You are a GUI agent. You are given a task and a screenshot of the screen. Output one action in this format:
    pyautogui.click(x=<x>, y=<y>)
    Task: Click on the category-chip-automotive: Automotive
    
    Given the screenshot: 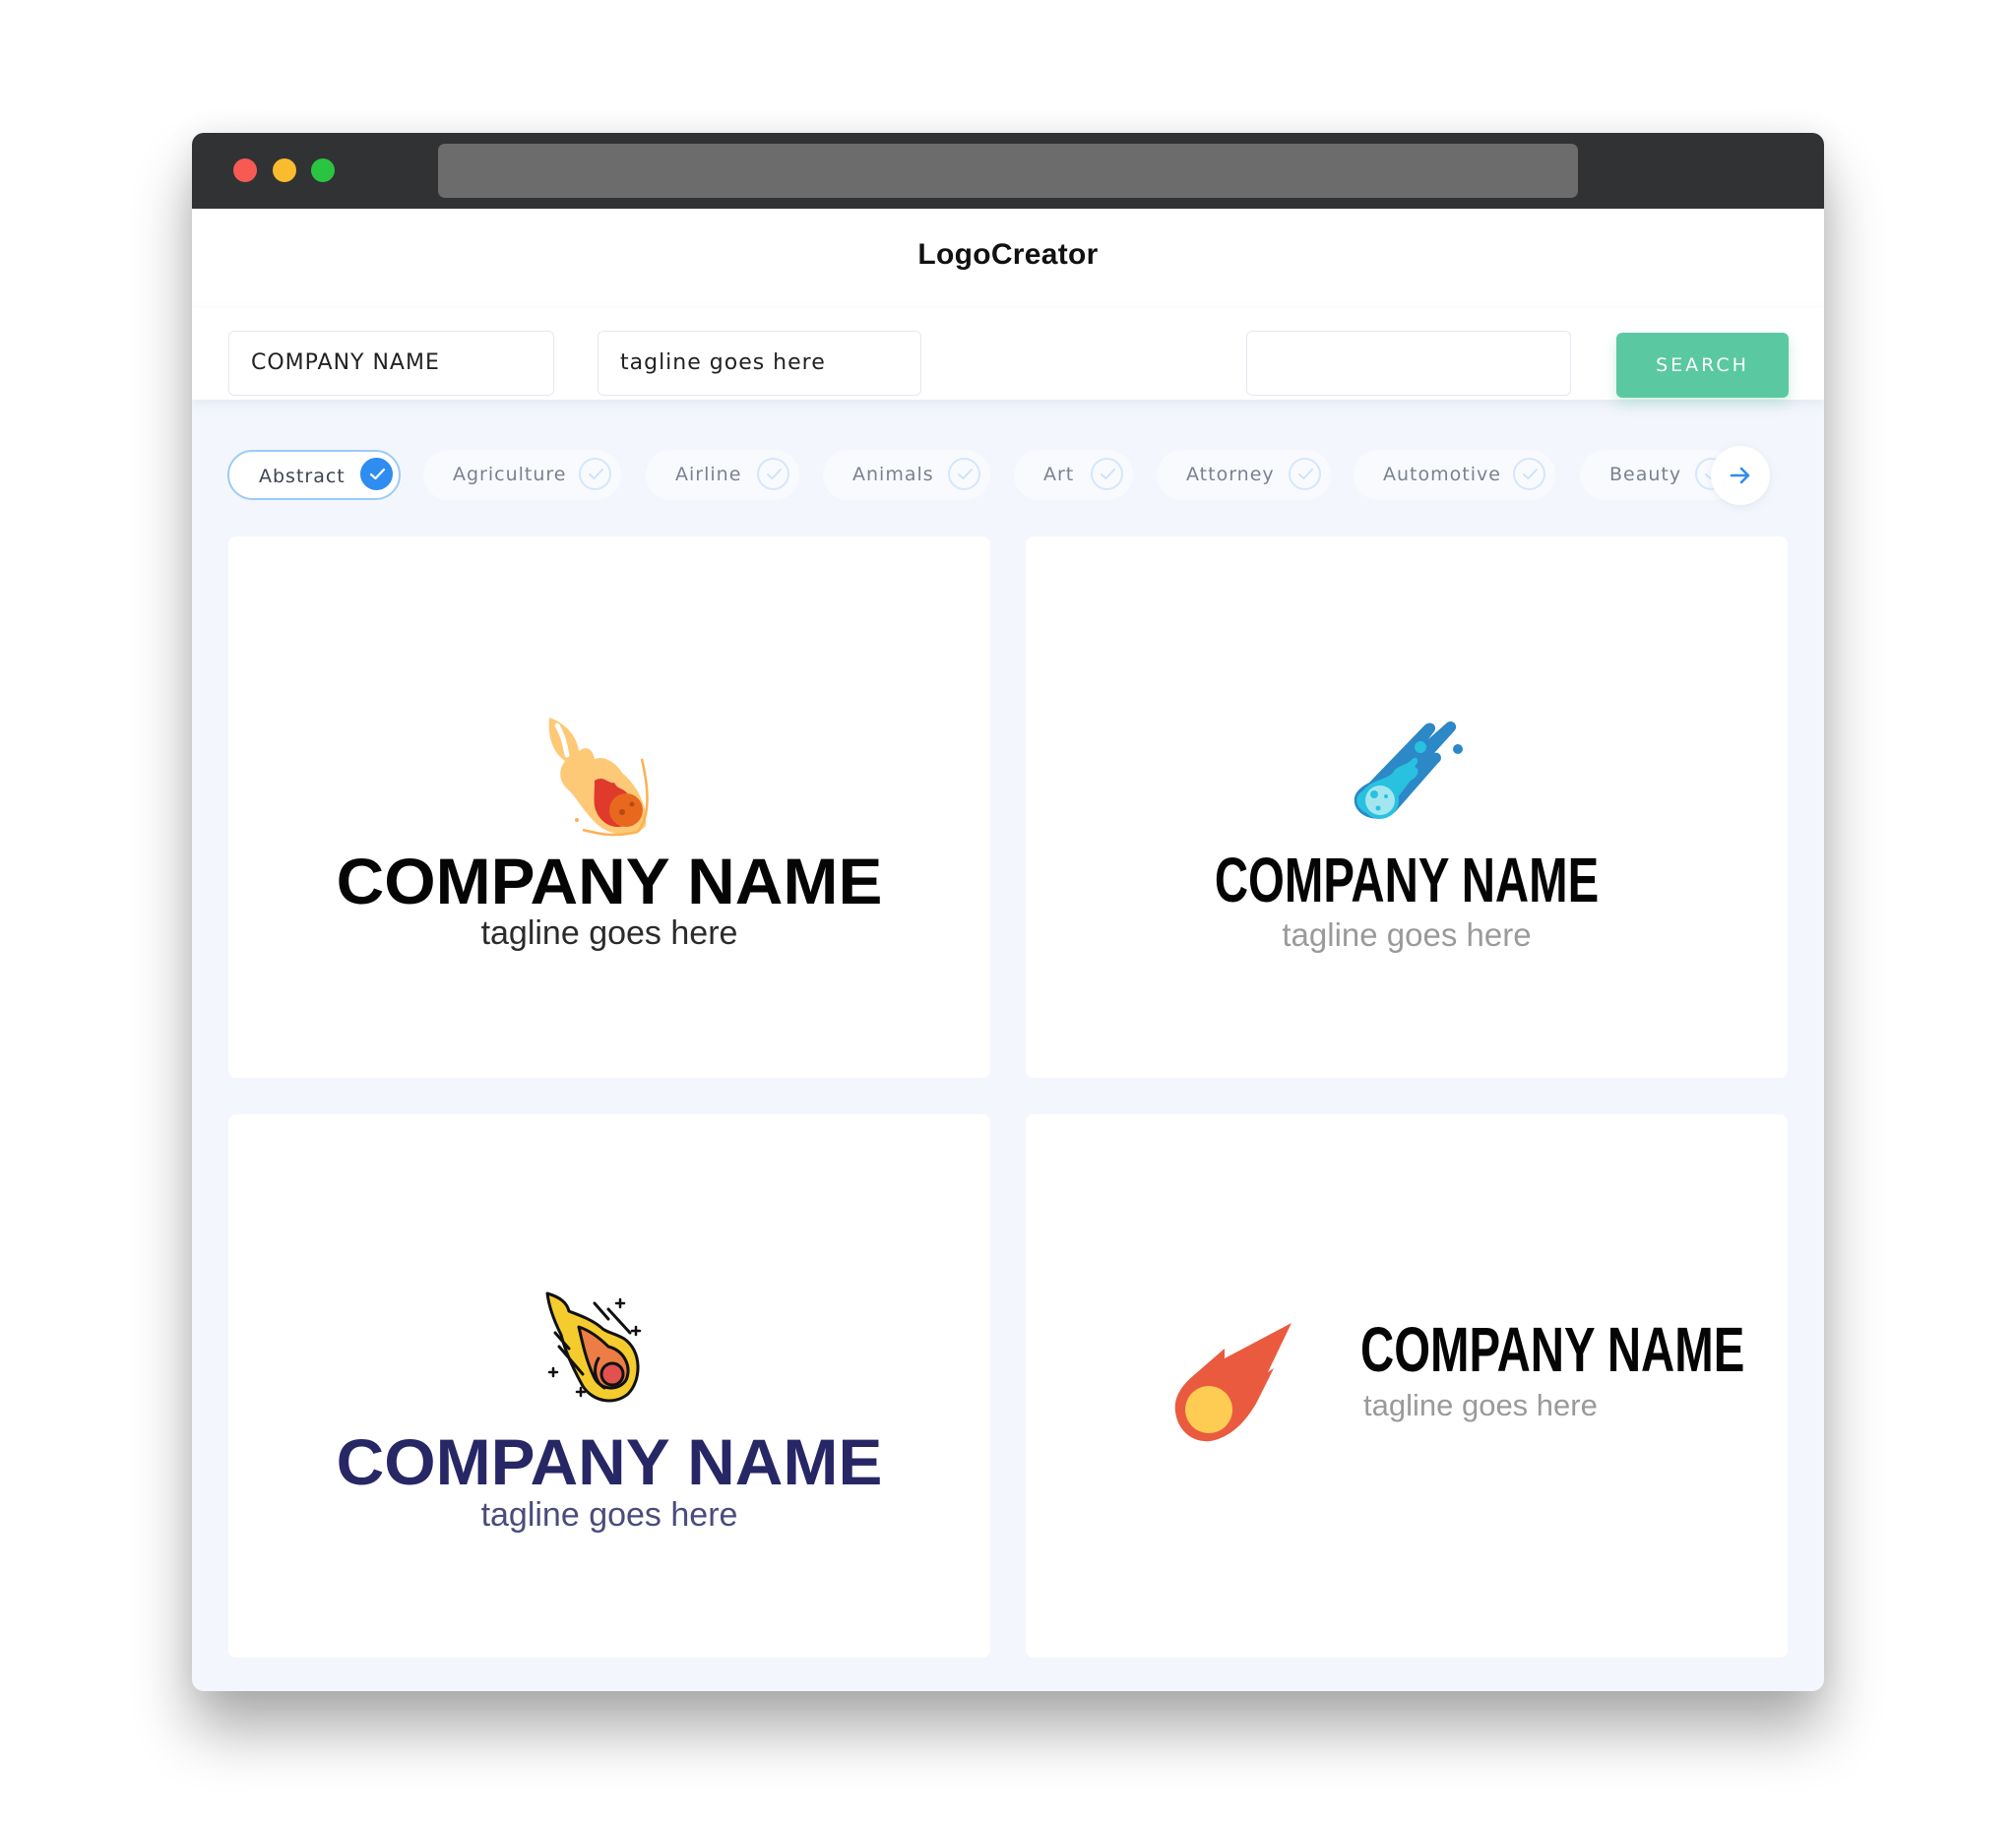 What is the action you would take?
    pyautogui.click(x=1454, y=475)
    